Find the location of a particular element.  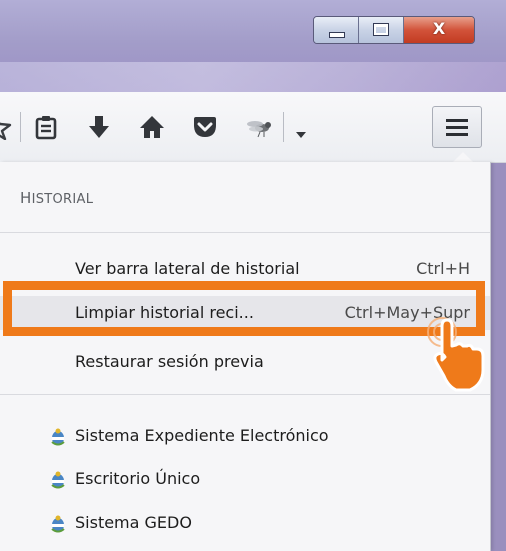

hamburger-menu-icon is located at coordinates (457, 127).